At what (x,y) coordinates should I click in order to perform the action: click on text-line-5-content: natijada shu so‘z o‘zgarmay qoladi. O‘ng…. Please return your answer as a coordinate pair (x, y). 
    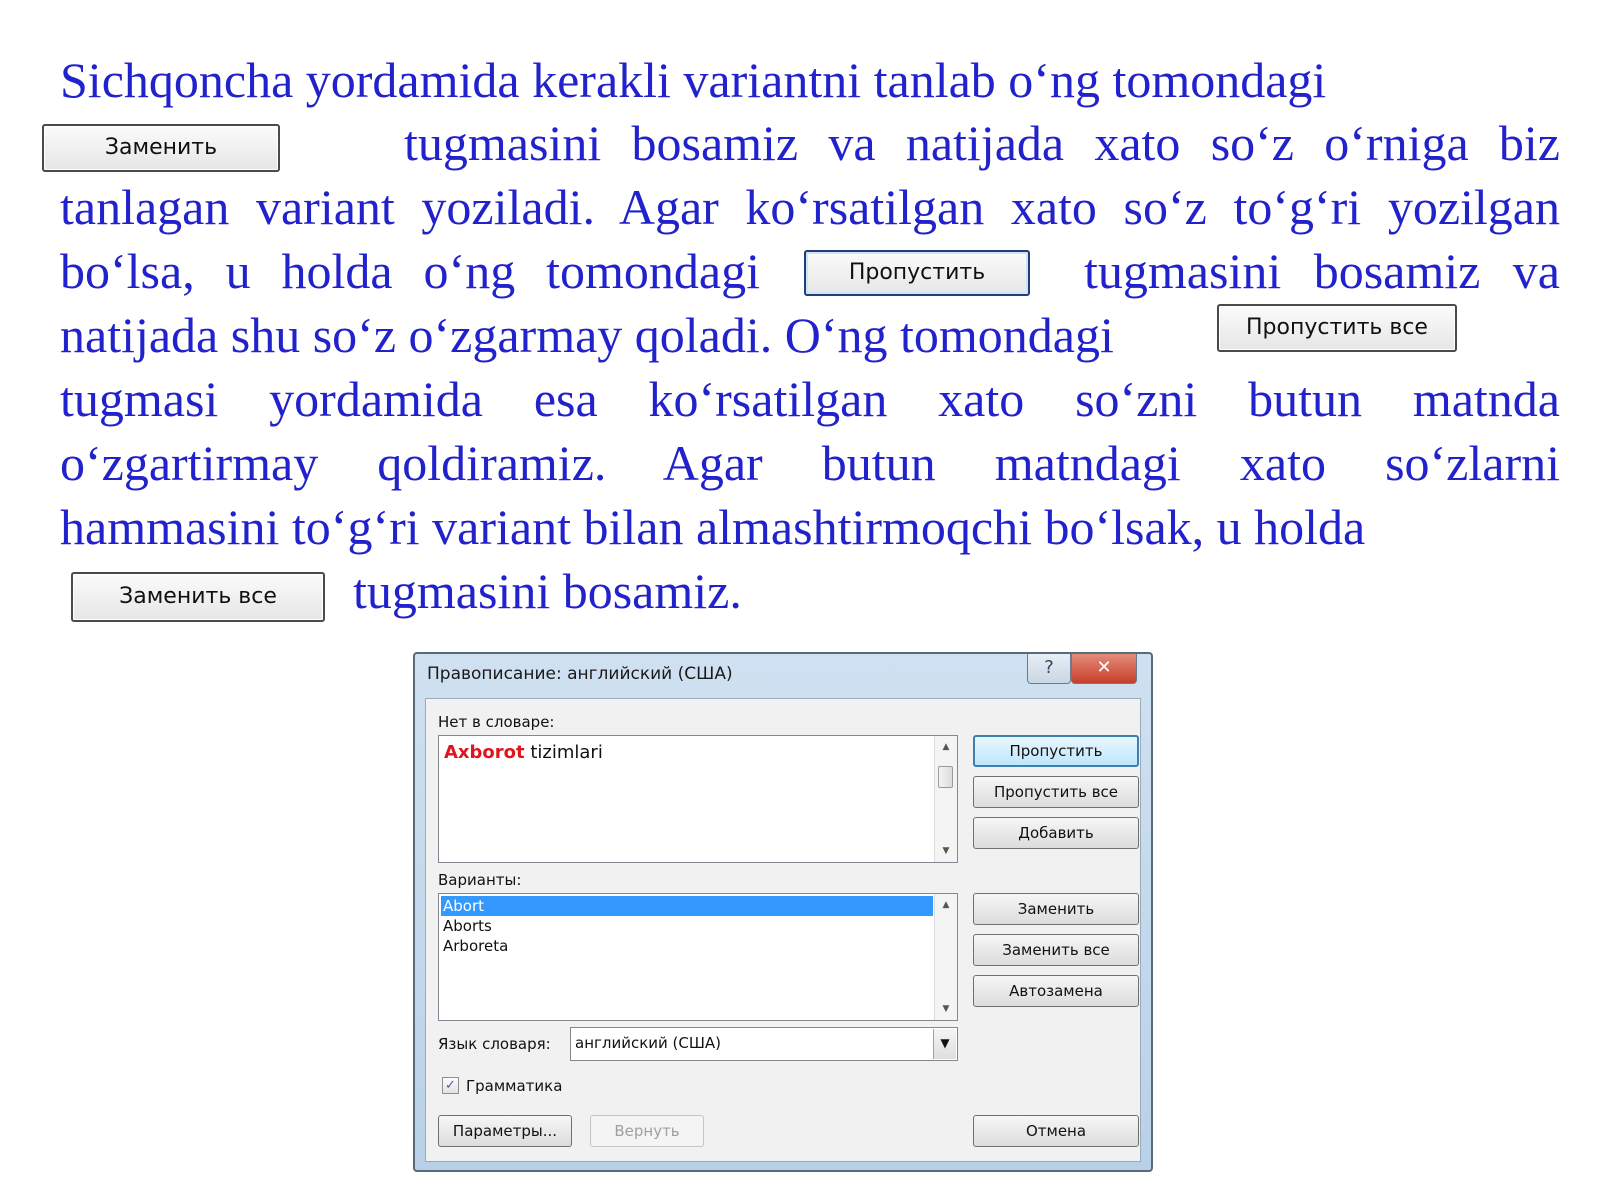
    Looking at the image, I should click on (587, 335).